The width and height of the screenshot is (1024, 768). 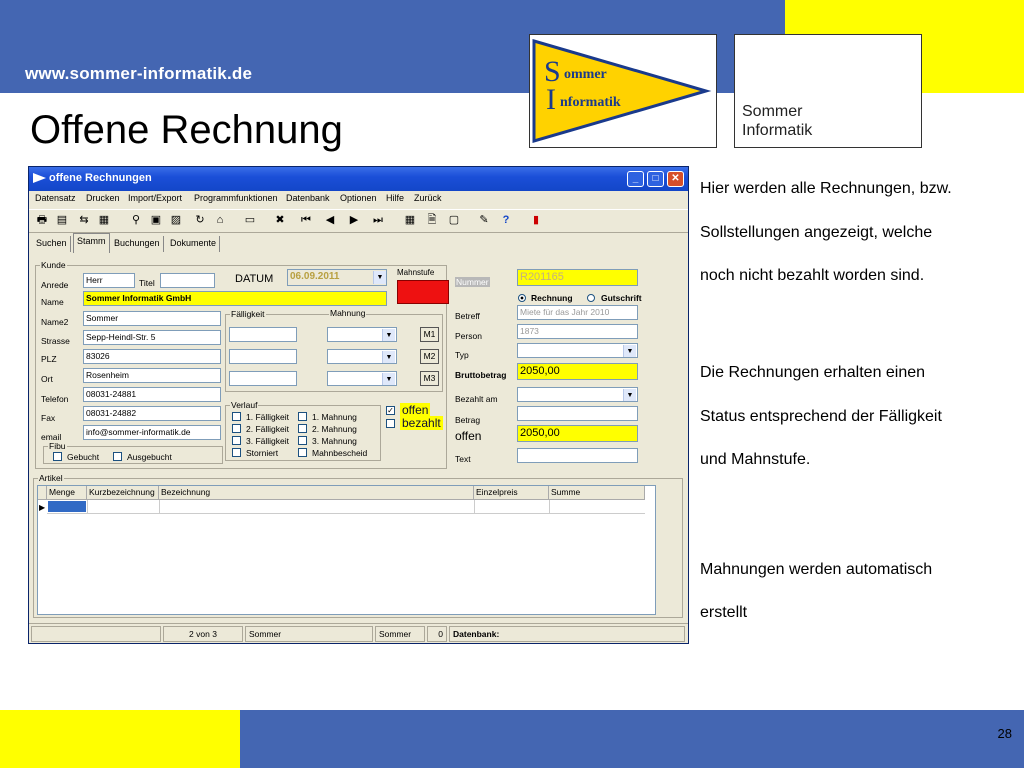 I want to click on name2-field: Sommer, so click(x=152, y=318).